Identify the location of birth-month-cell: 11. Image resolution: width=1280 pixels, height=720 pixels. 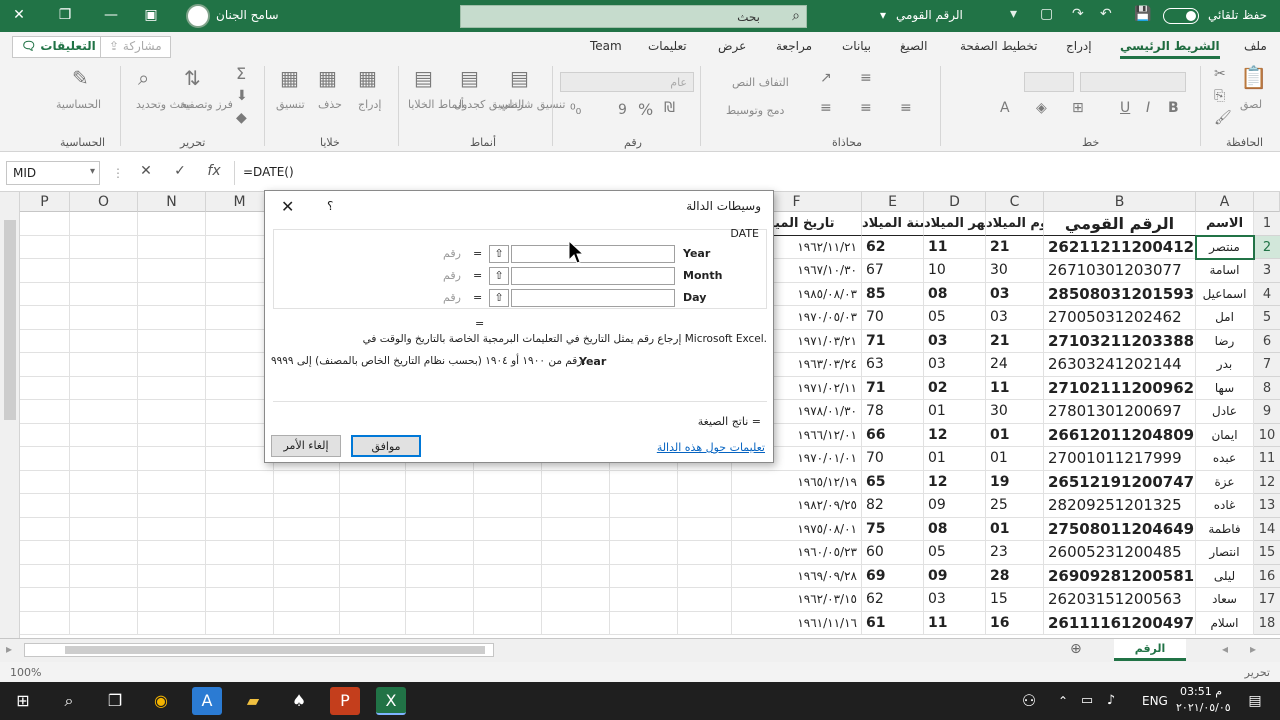
(955, 623).